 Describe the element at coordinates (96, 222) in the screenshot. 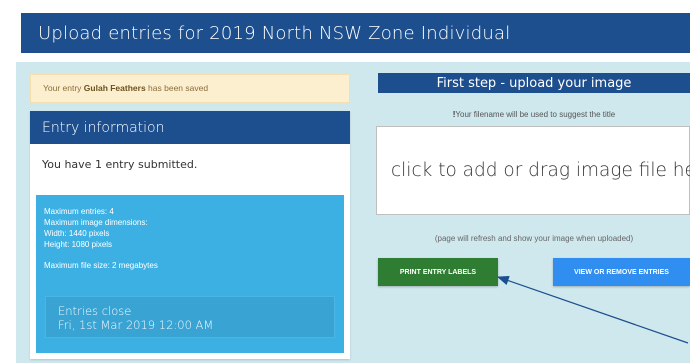

I see `max-dimensions: Maximum image dimensions:` at that location.